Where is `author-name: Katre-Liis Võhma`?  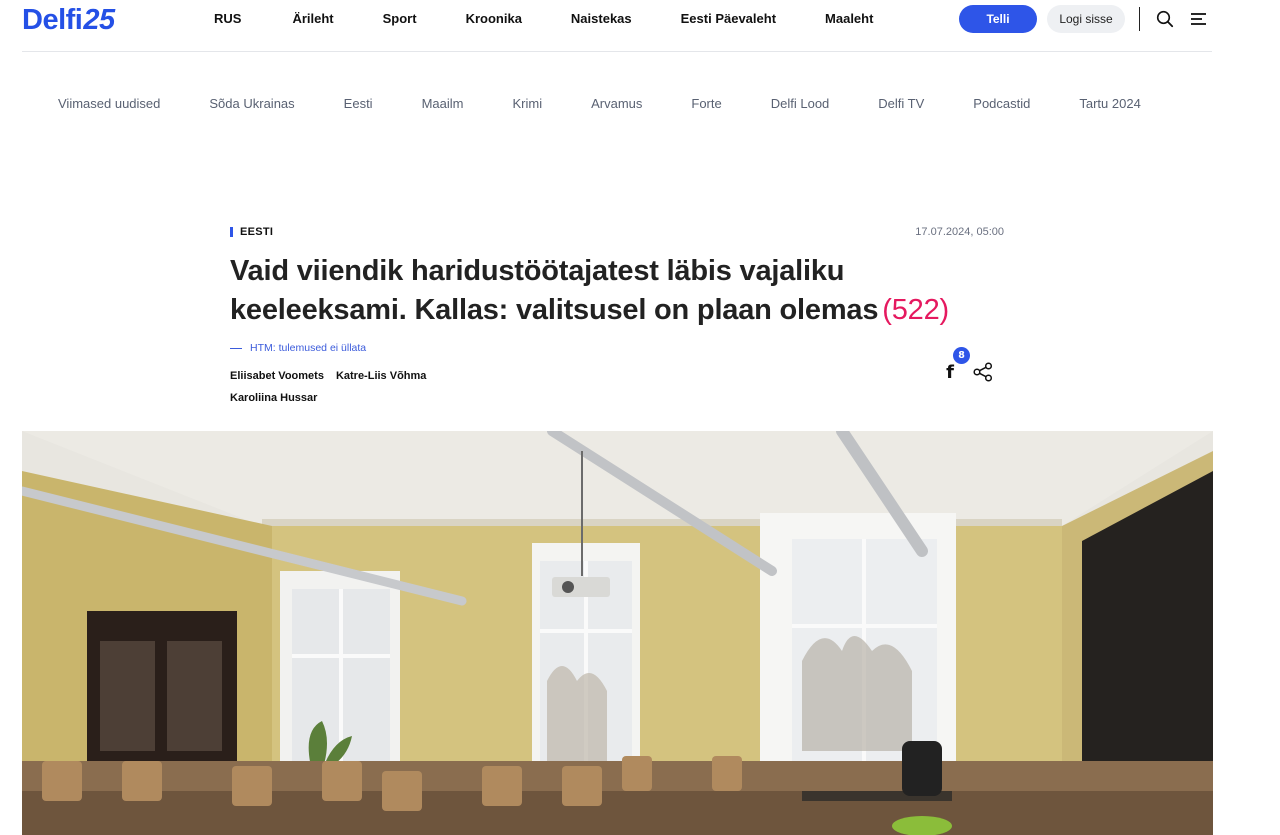
author-name: Katre-Liis Võhma is located at coordinates (381, 376).